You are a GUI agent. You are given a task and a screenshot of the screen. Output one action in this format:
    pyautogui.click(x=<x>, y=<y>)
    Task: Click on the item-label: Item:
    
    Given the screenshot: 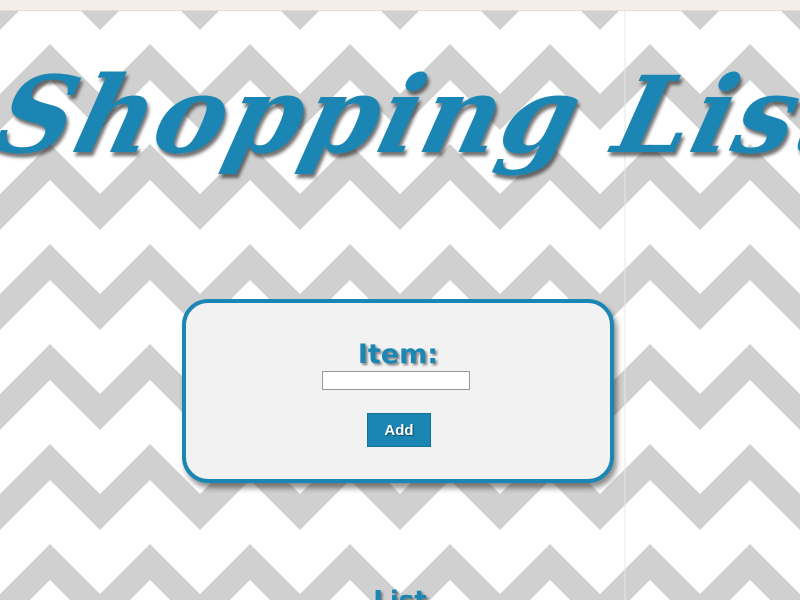 What is the action you would take?
    pyautogui.click(x=398, y=354)
    